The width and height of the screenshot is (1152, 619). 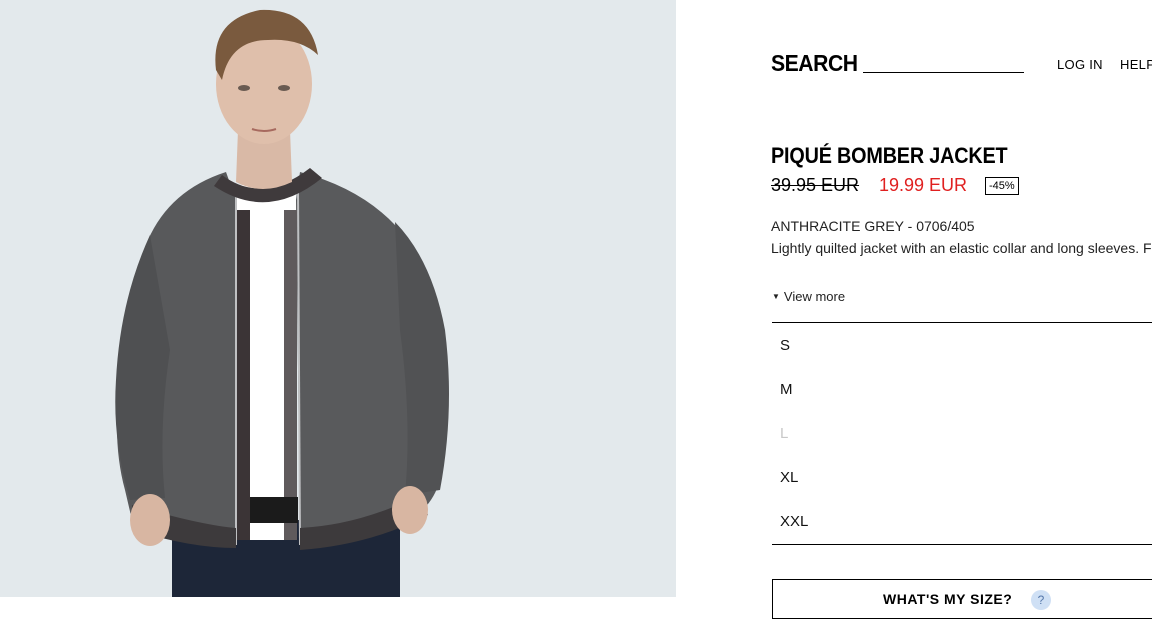 I want to click on size-option-l: L, so click(x=784, y=433).